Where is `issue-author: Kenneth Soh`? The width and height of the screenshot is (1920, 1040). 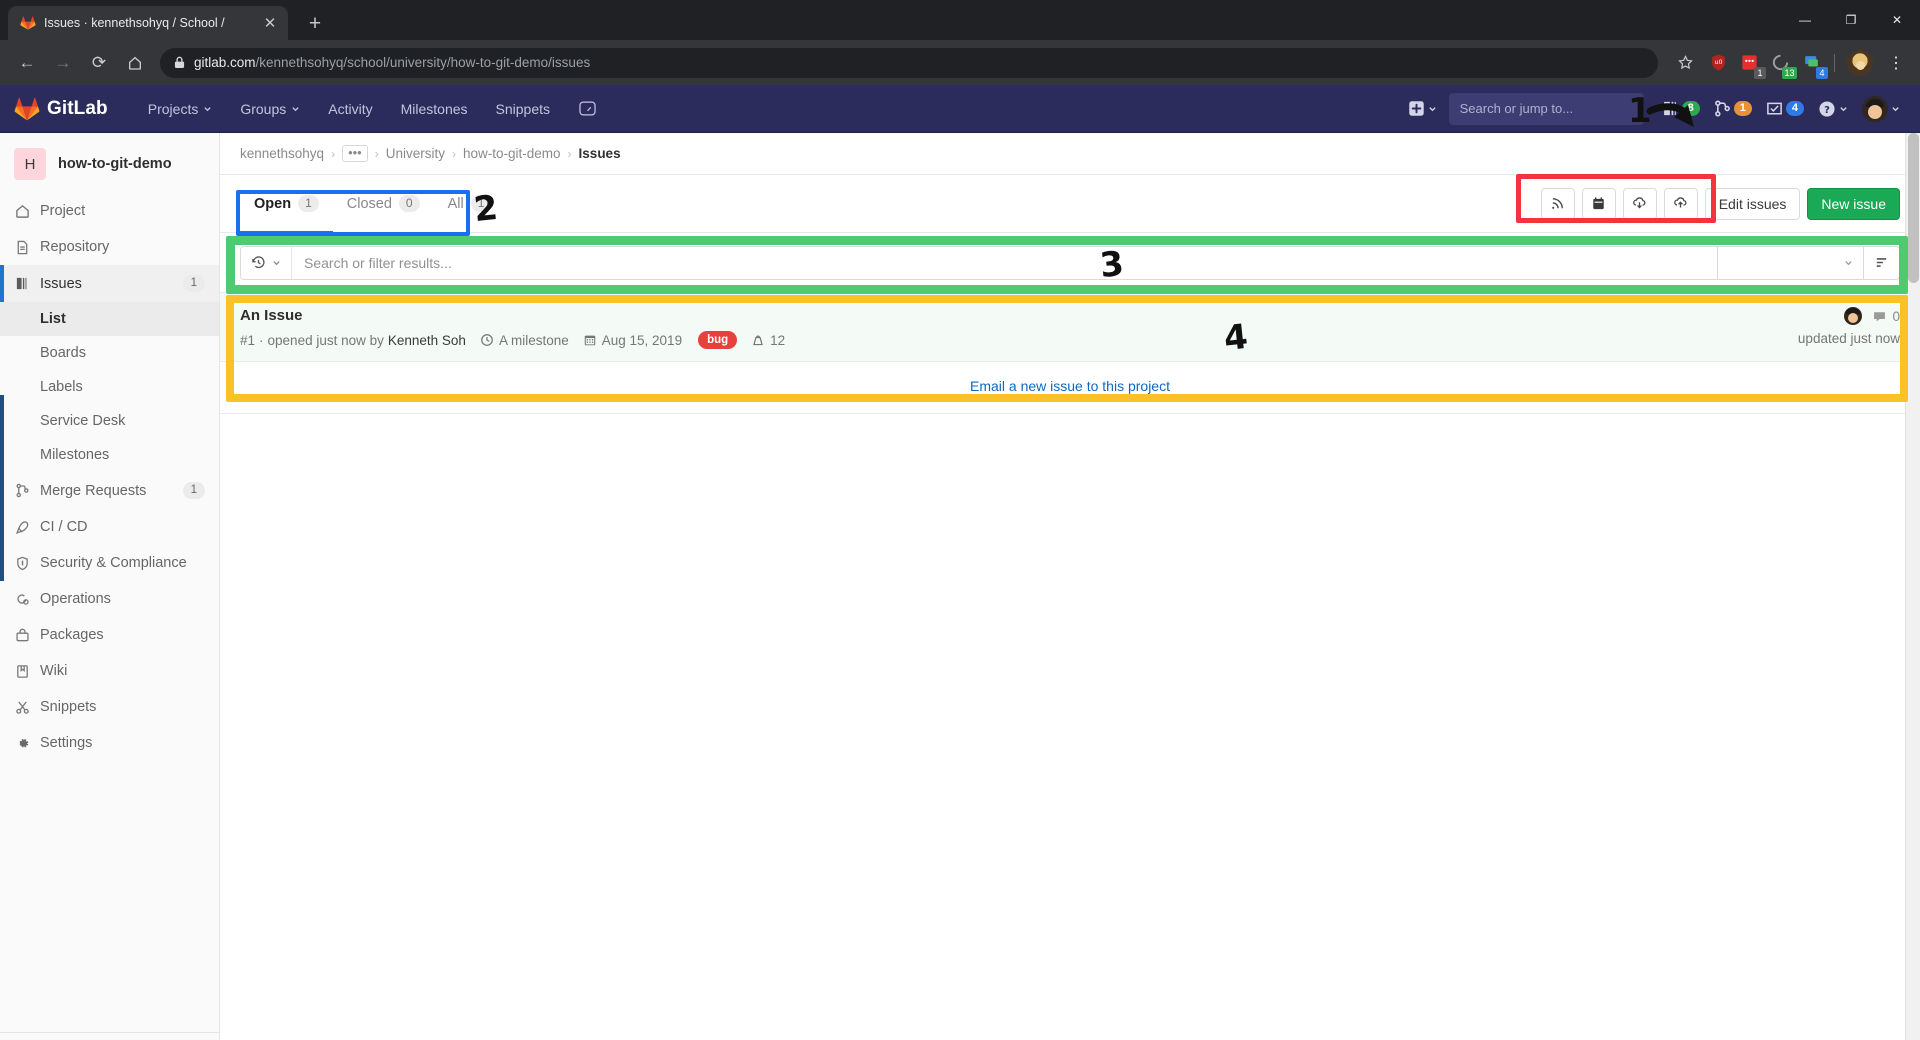 issue-author: Kenneth Soh is located at coordinates (427, 340).